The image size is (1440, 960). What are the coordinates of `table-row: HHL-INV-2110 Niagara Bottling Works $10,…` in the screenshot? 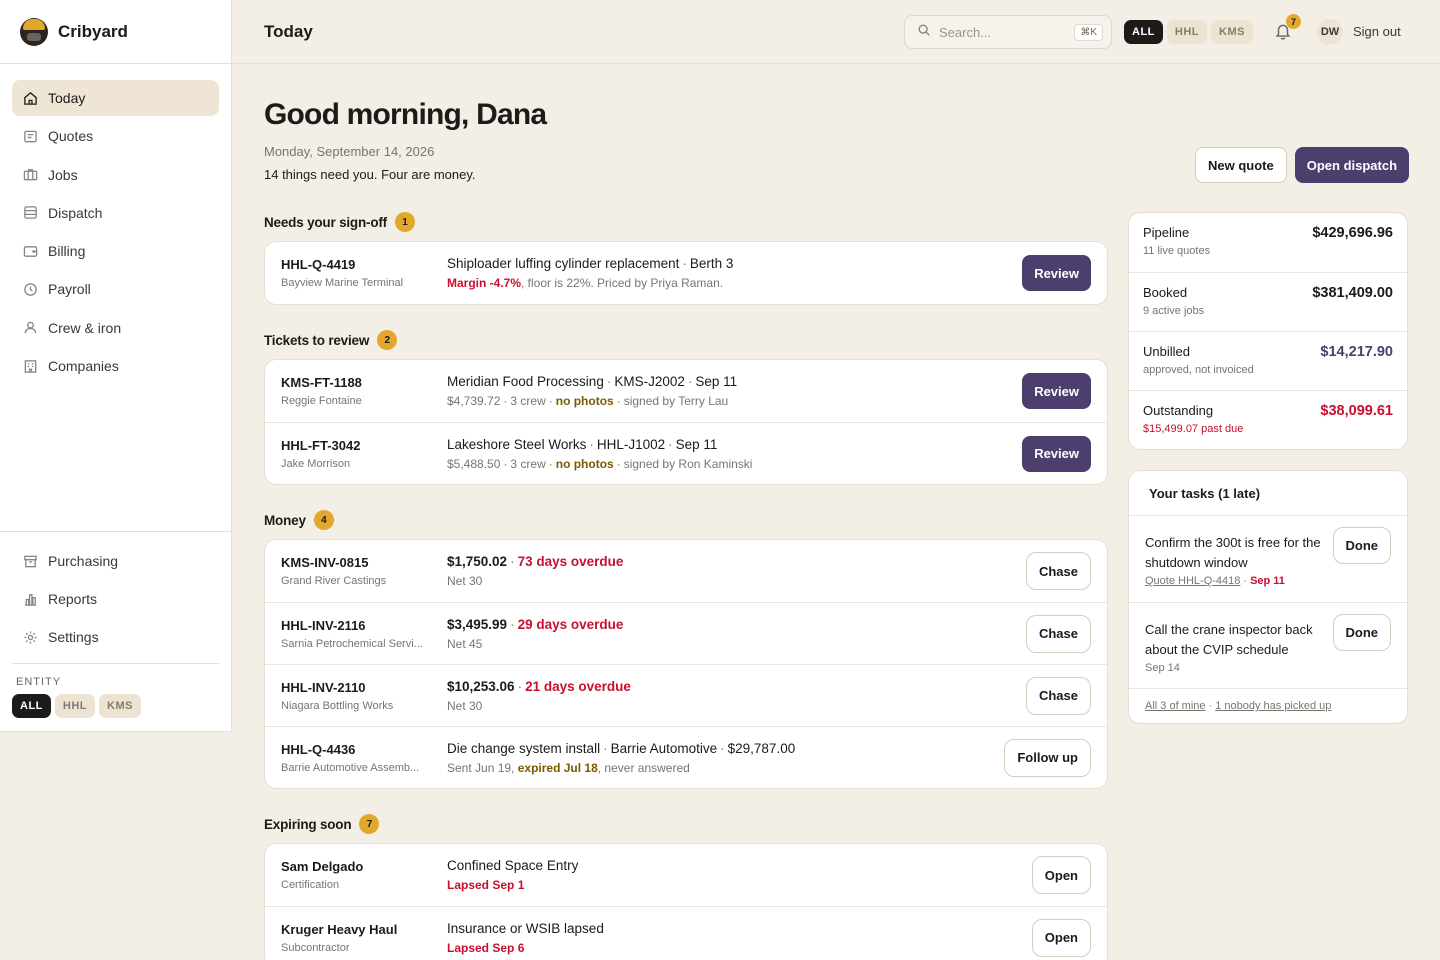 It's located at (686, 695).